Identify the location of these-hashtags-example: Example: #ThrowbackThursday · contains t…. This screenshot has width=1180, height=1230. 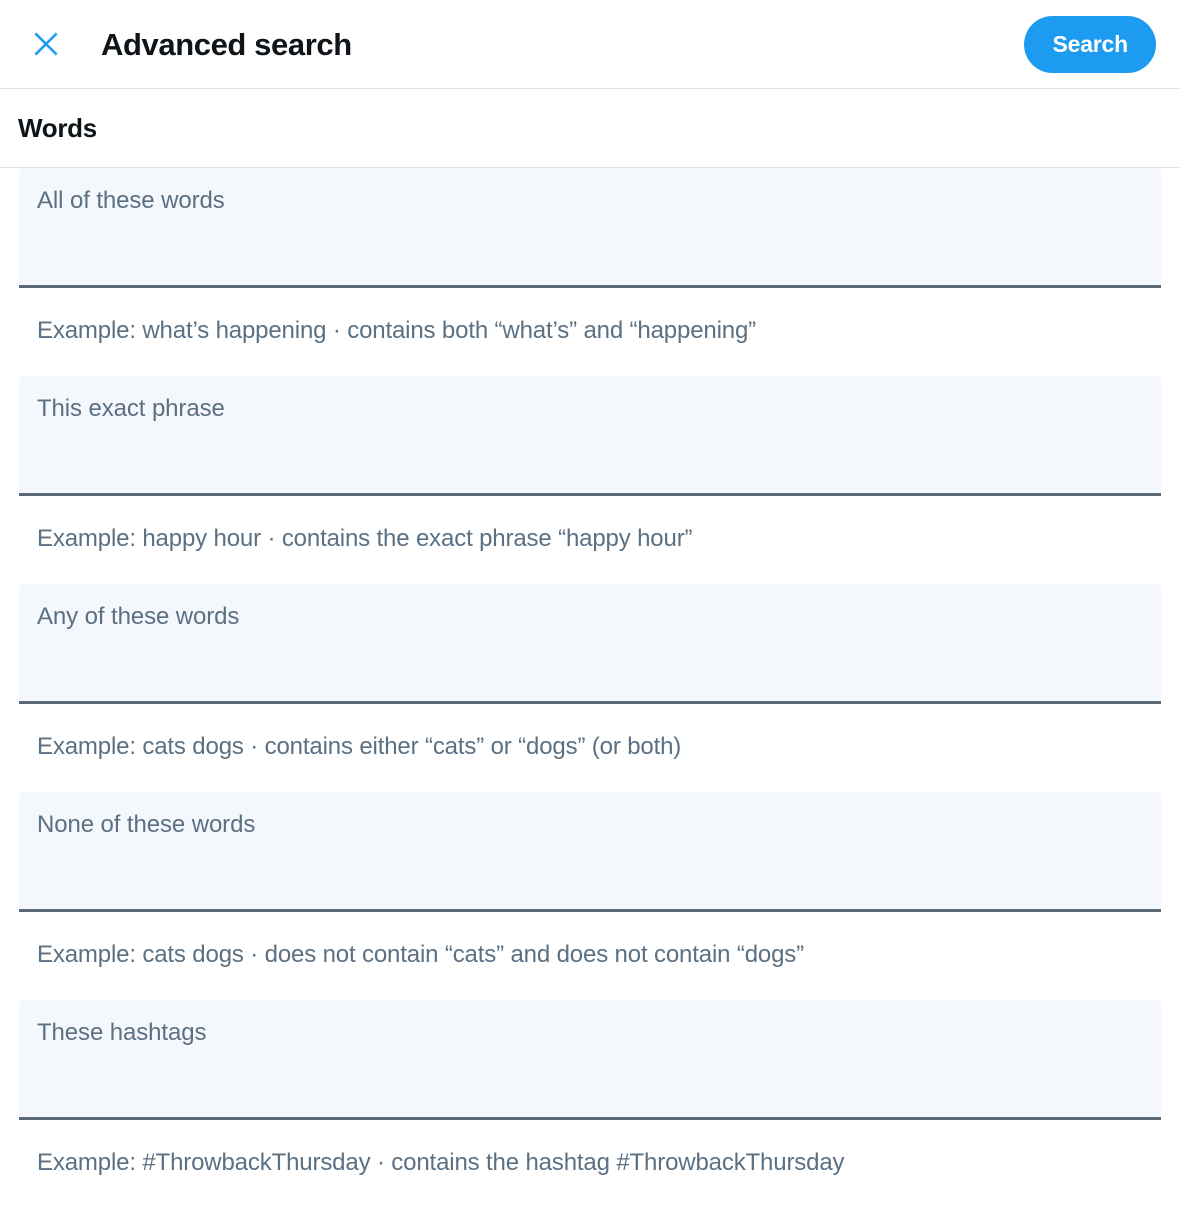
(441, 1162).